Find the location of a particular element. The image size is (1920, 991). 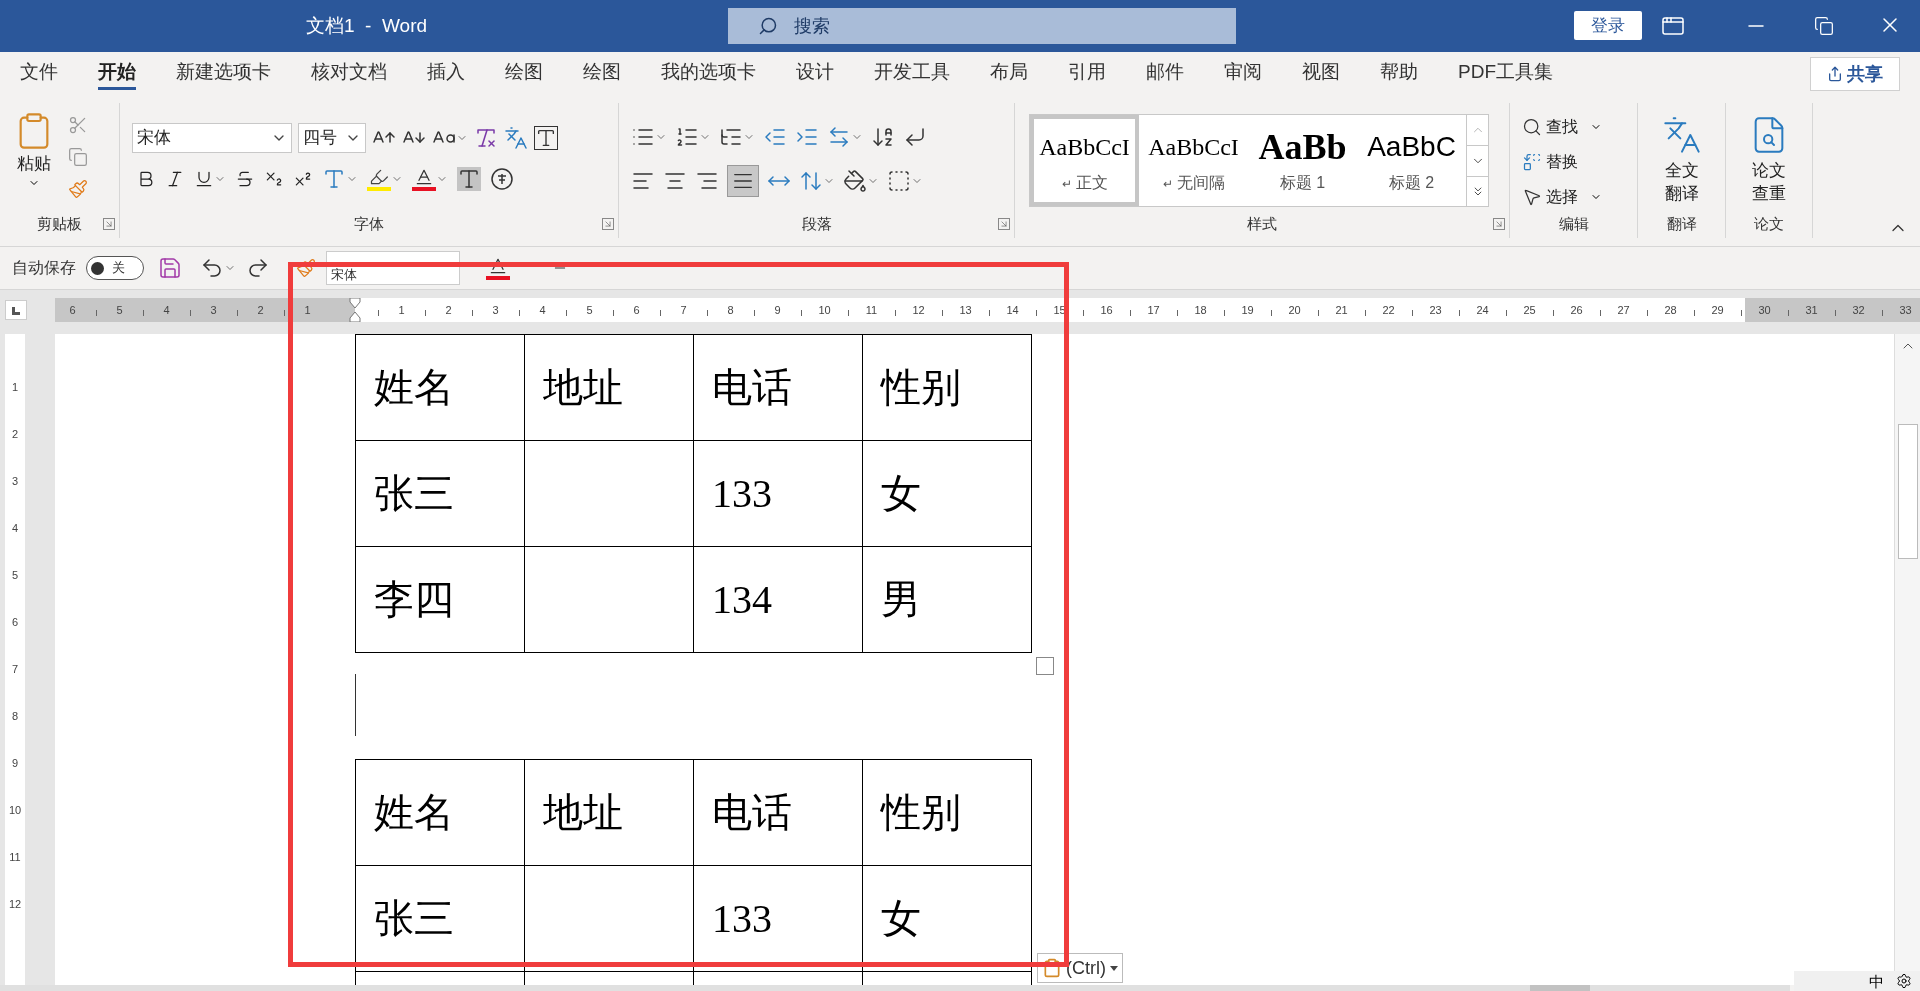

table-cell: 电话 is located at coordinates (778, 812).